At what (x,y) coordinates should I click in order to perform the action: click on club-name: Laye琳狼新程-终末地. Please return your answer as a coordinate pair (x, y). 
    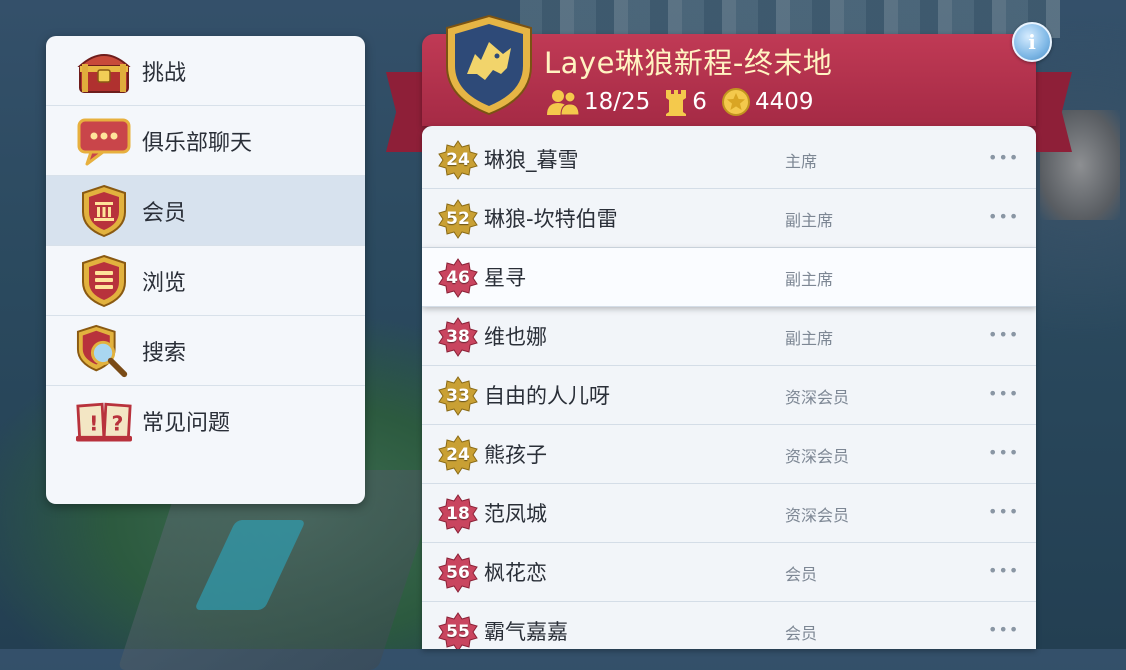
    Looking at the image, I should click on (688, 63).